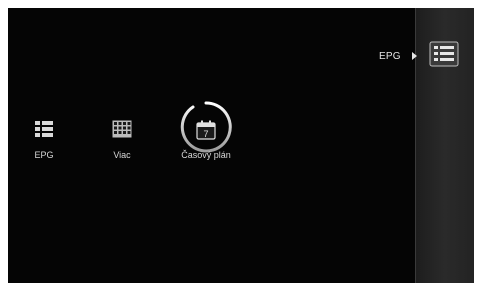 This screenshot has width=478, height=287. I want to click on grid-table-icon, so click(122, 129).